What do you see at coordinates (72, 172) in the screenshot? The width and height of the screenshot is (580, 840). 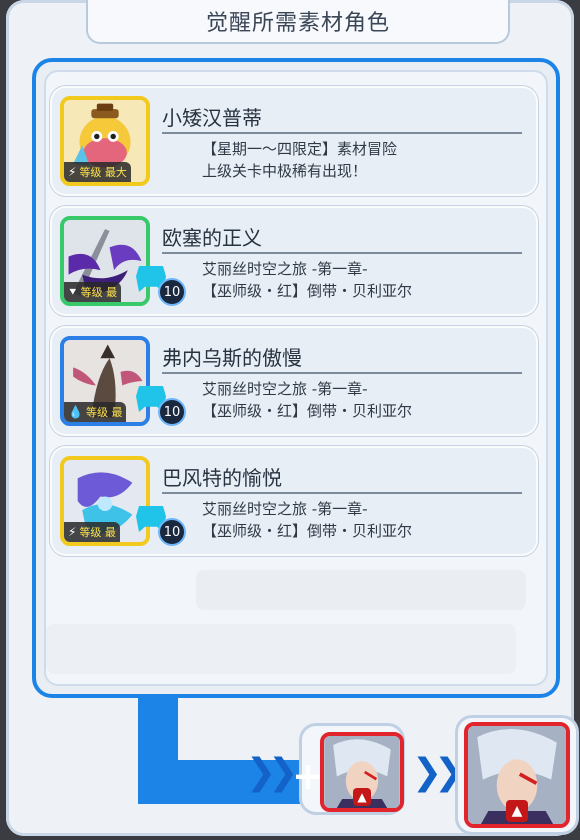 I see `element-icon: ⚡` at bounding box center [72, 172].